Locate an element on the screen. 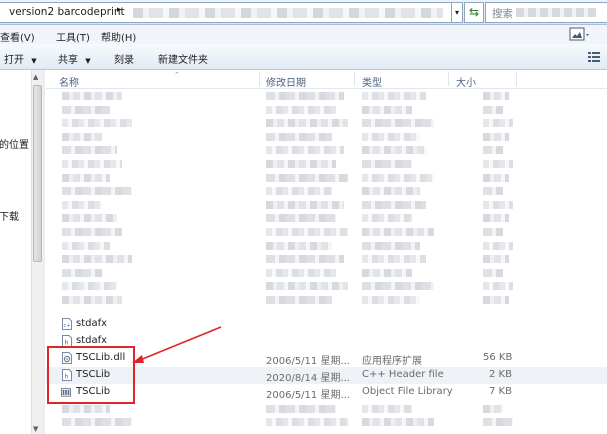 This screenshot has width=607, height=434. menu-help: 帮助(H) is located at coordinates (118, 36).